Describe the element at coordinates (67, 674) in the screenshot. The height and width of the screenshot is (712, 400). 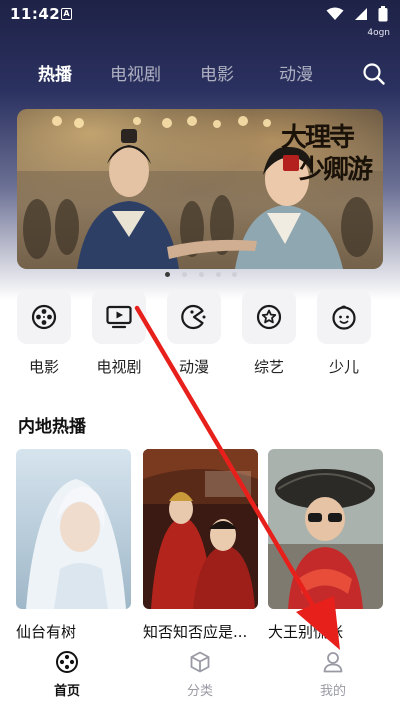
I see `nav-home: 首页` at that location.